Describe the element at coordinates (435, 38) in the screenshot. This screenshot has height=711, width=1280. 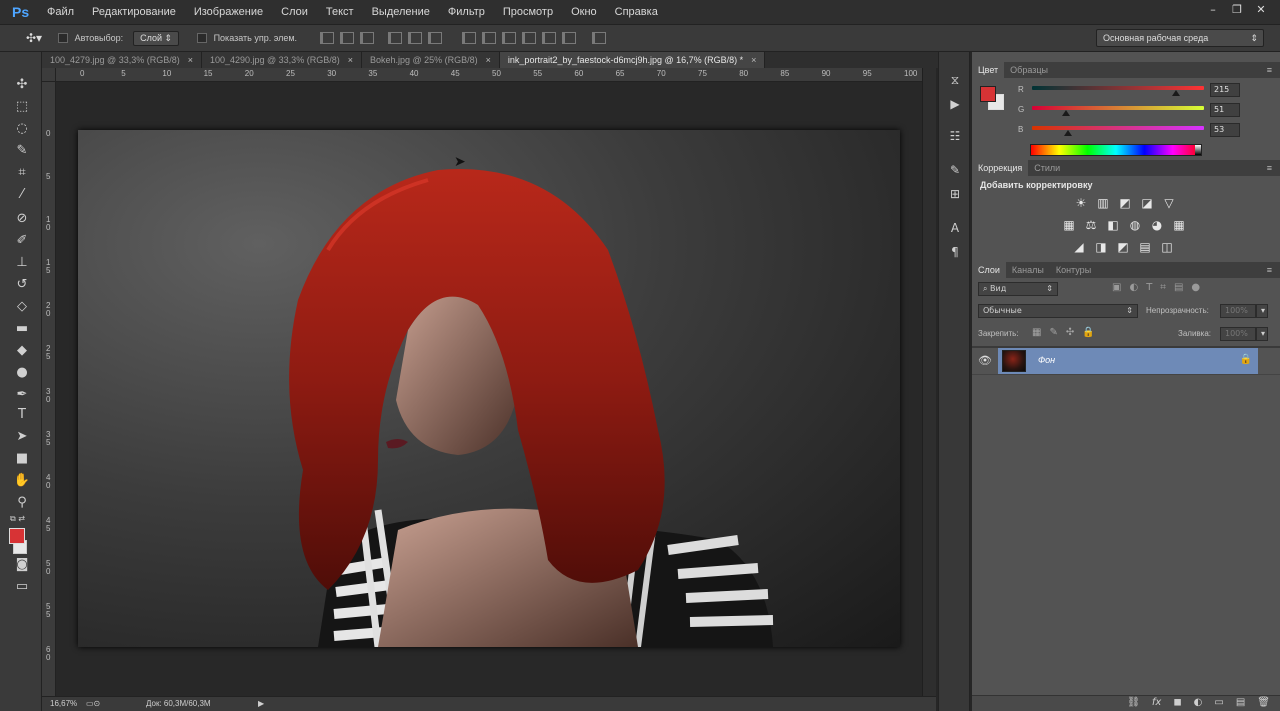
I see `align-right-icon` at that location.